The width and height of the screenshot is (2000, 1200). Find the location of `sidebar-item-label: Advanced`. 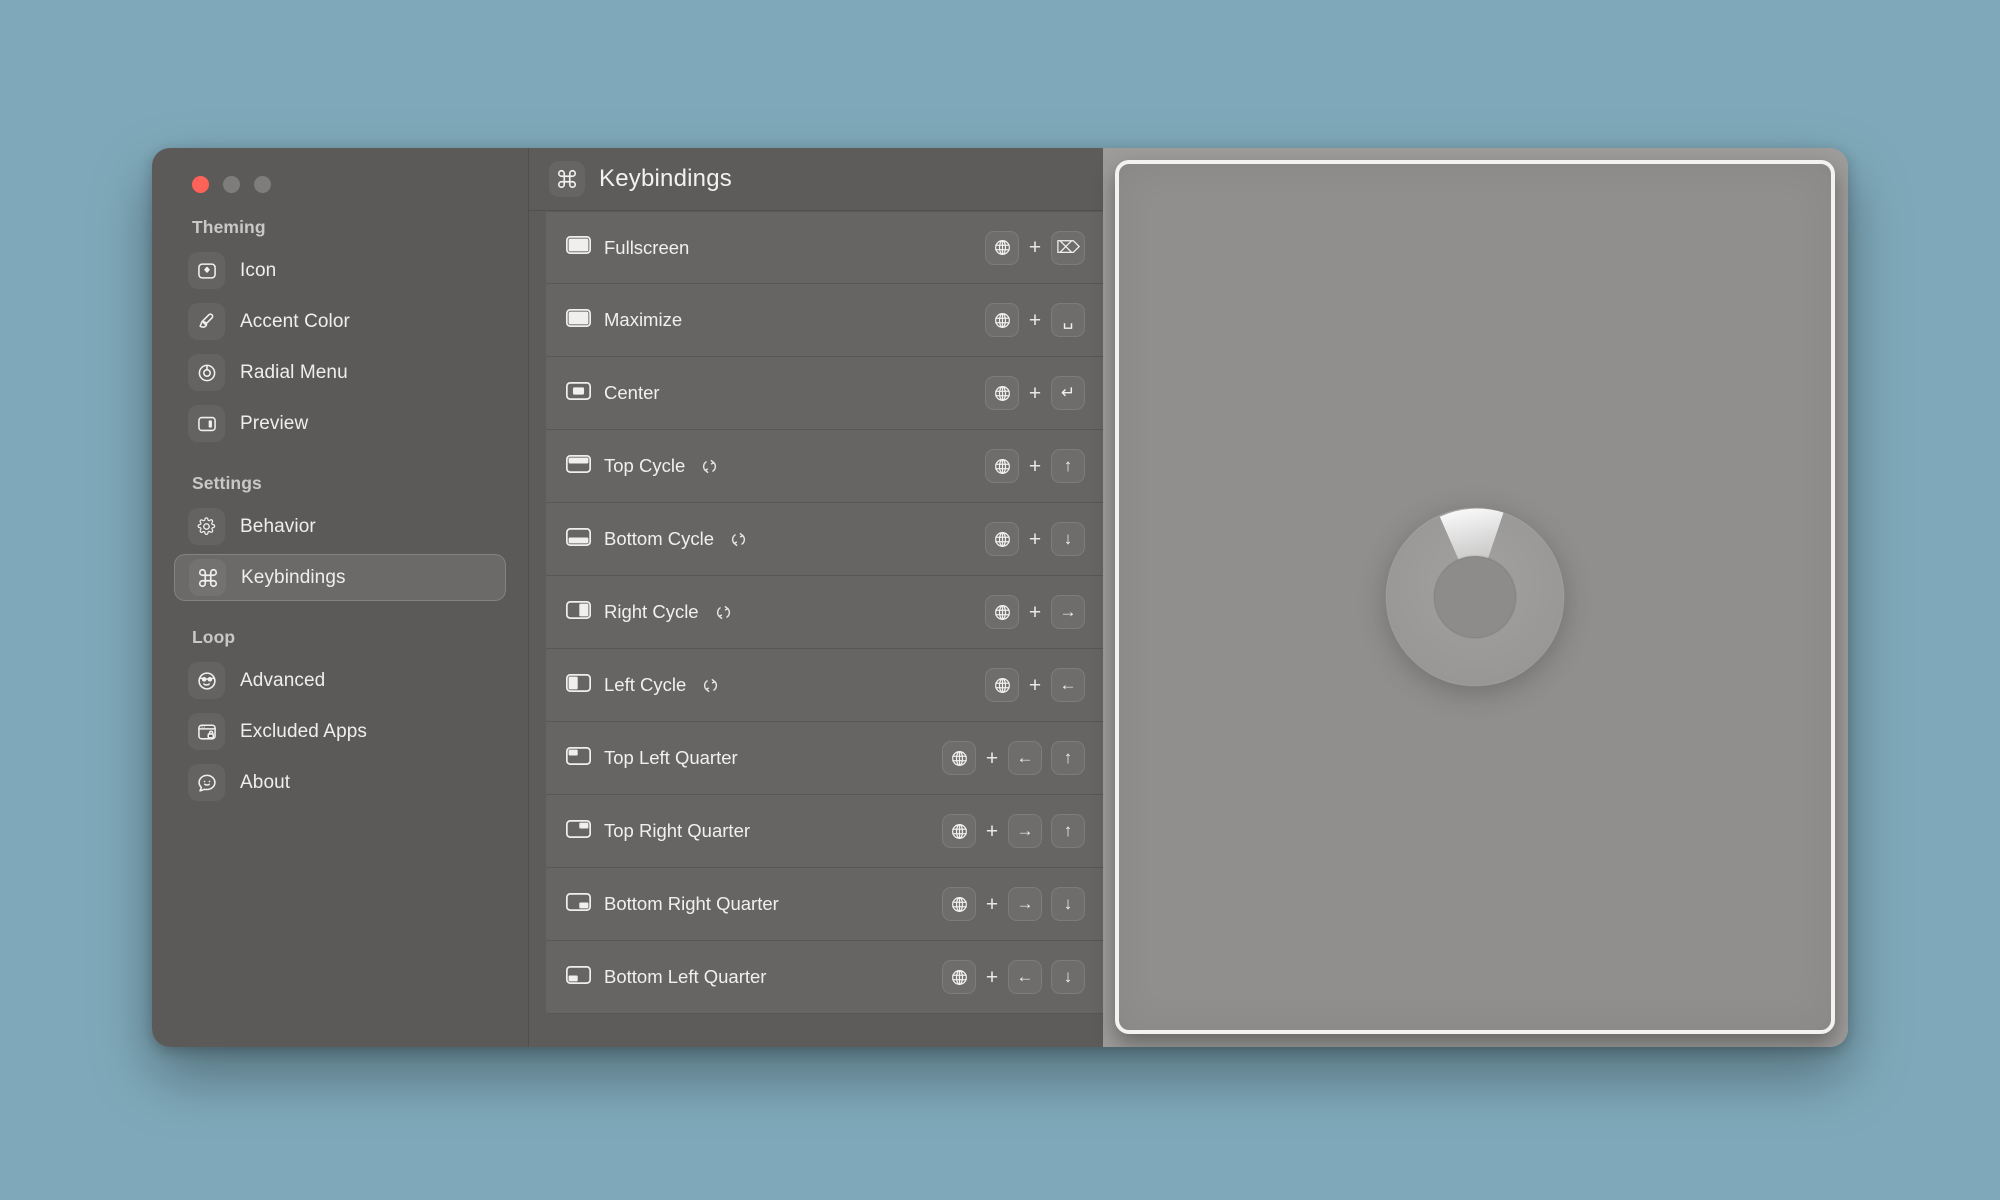

sidebar-item-label: Advanced is located at coordinates (283, 680).